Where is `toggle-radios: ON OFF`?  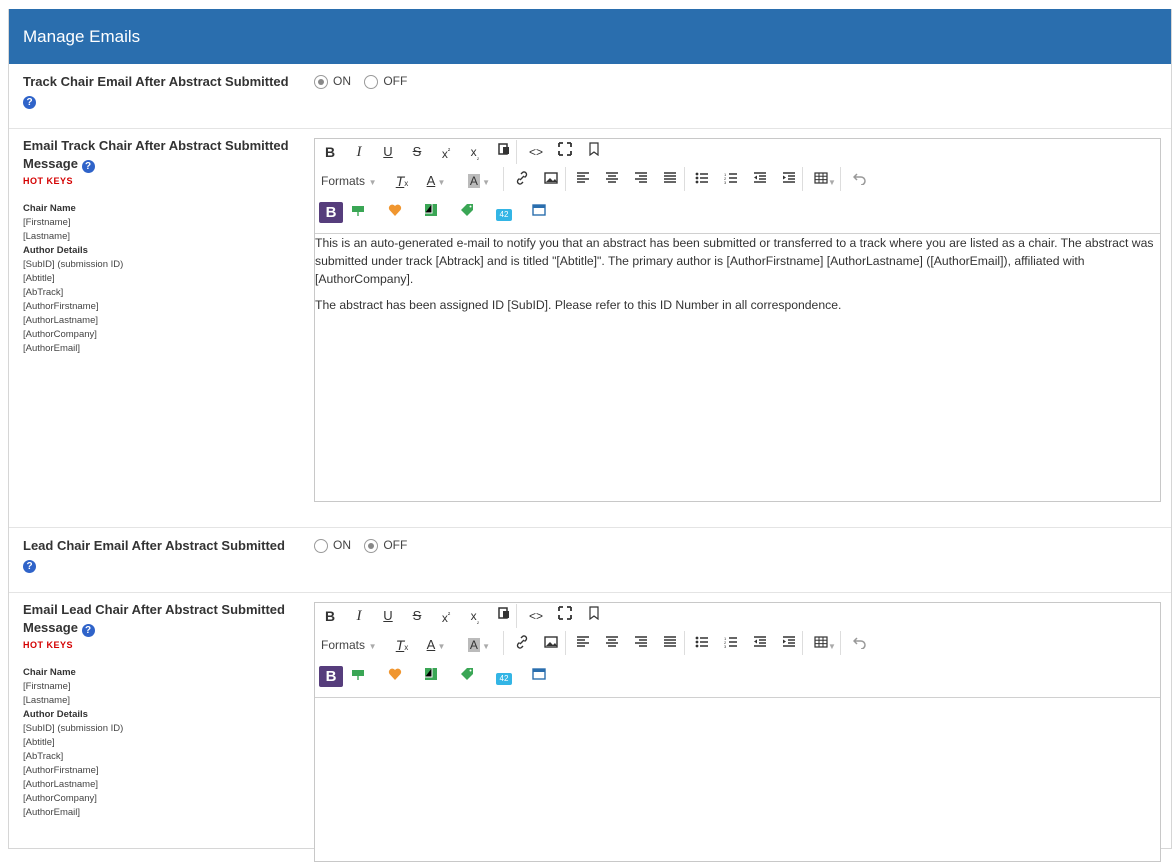 toggle-radios: ON OFF is located at coordinates (365, 81).